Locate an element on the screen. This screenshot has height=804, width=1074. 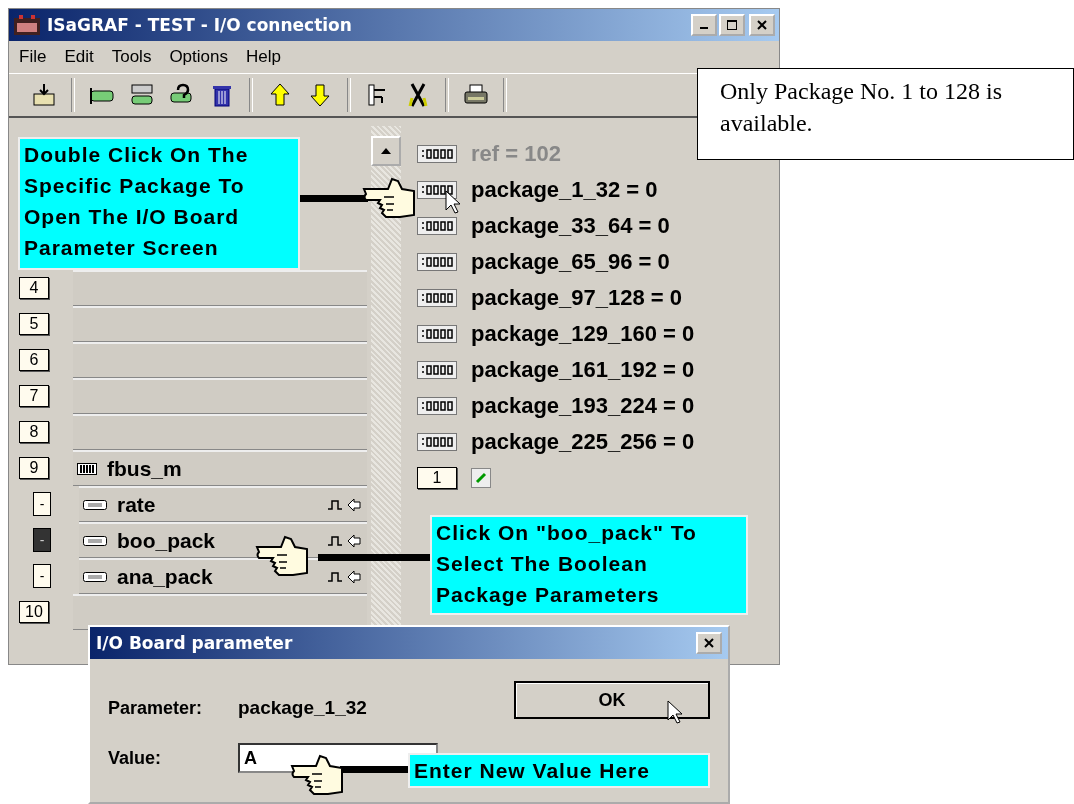
slot-number: 8 is located at coordinates (34, 432).